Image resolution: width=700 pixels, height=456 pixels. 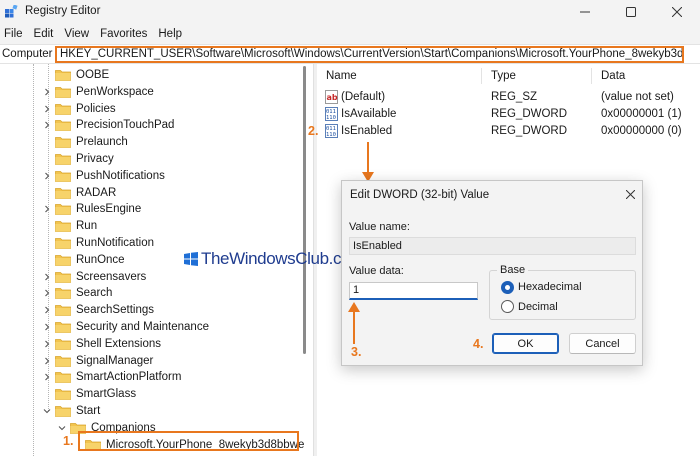 What do you see at coordinates (150, 226) in the screenshot?
I see `tree-item: Run` at bounding box center [150, 226].